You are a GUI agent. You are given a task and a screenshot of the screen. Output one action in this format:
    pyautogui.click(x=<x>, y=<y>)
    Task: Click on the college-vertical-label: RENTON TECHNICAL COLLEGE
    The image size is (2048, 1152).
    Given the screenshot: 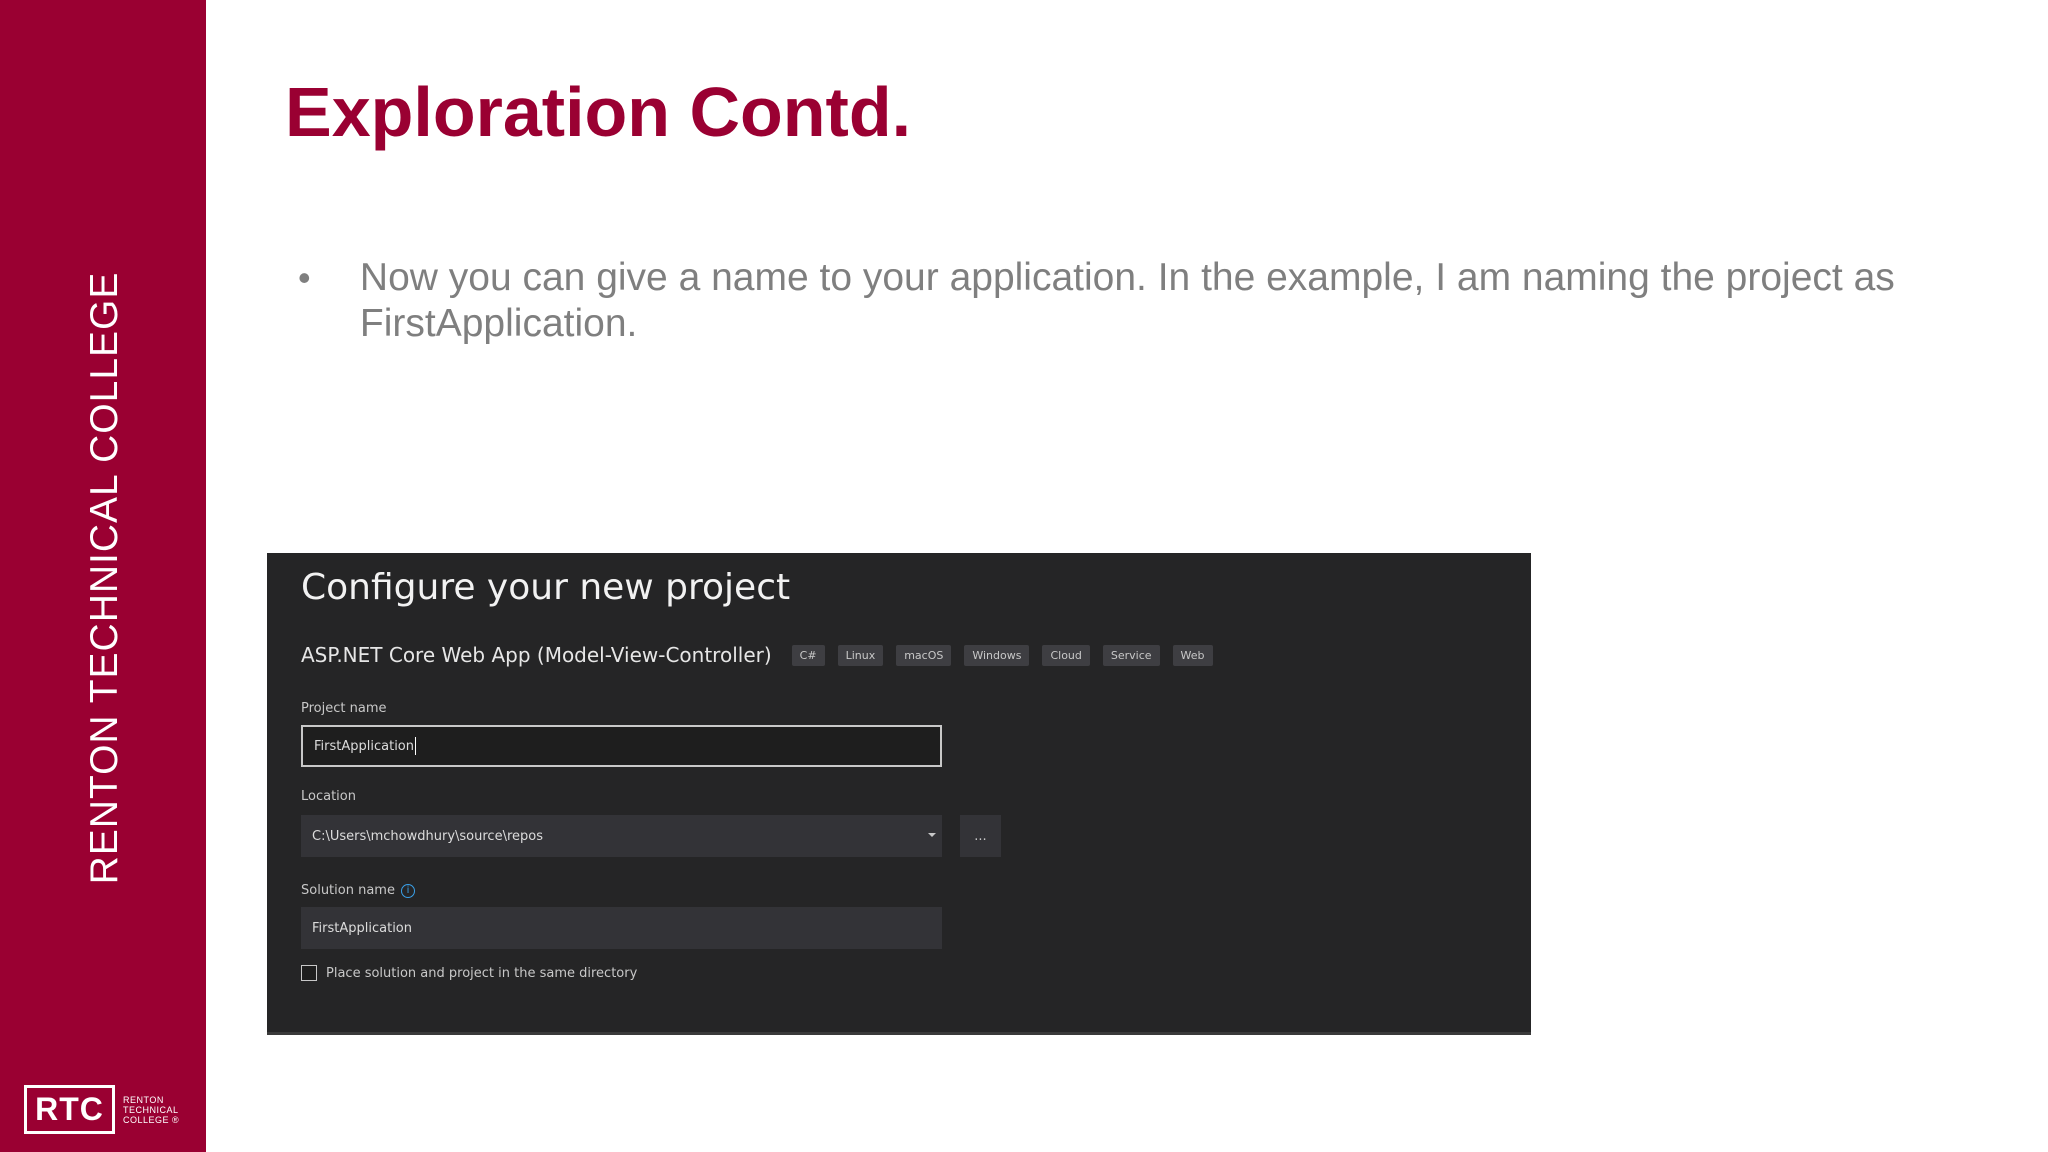 What is the action you would take?
    pyautogui.click(x=104, y=578)
    